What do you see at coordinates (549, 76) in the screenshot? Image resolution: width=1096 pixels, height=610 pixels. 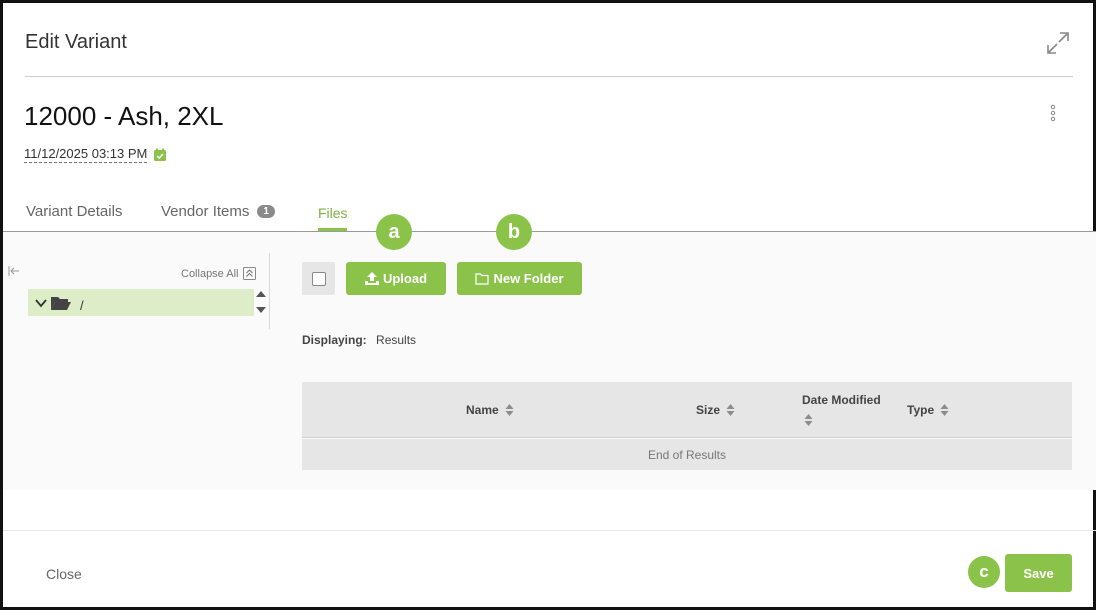 I see `header-divider` at bounding box center [549, 76].